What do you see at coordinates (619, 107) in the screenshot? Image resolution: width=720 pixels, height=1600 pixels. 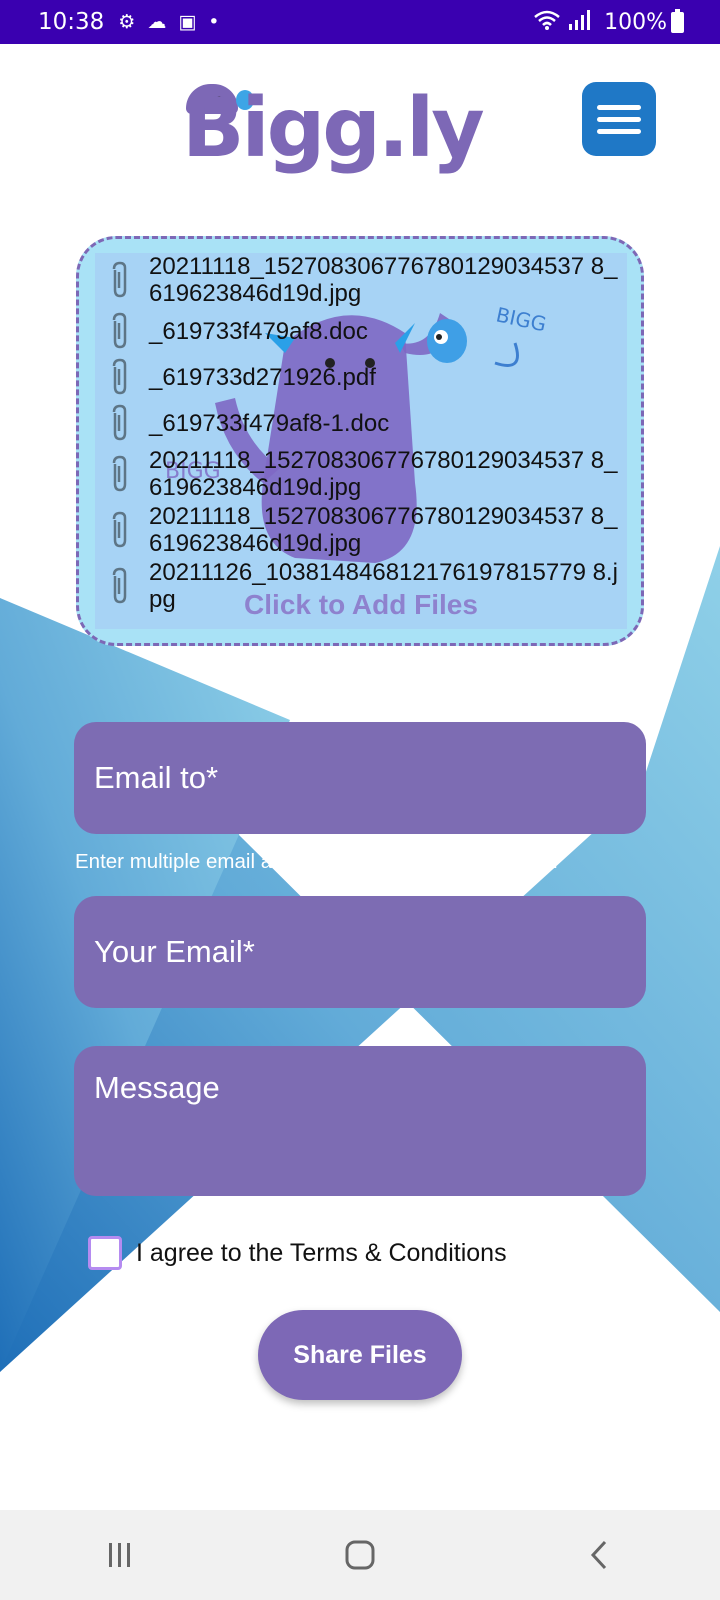 I see `hamburger-icon` at bounding box center [619, 107].